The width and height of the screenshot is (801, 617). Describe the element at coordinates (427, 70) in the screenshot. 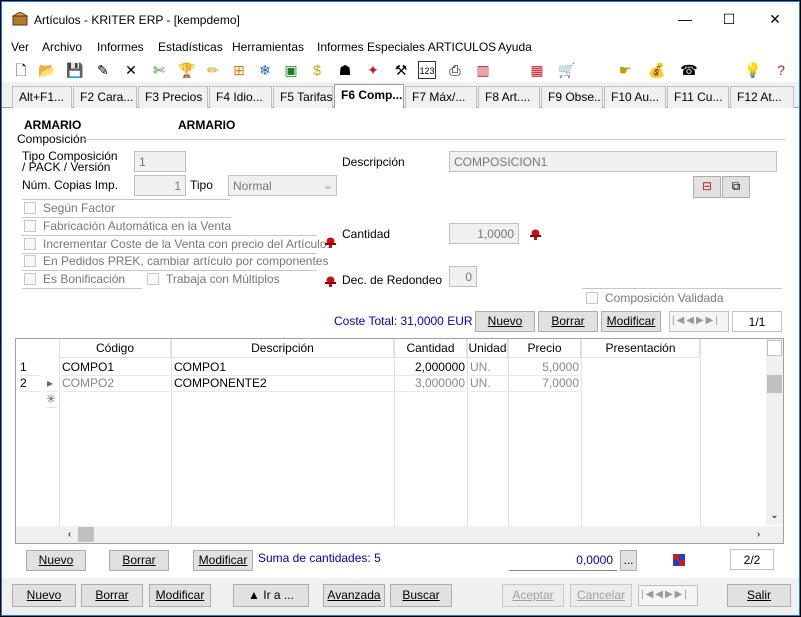

I see `numeric-icon: 123` at that location.